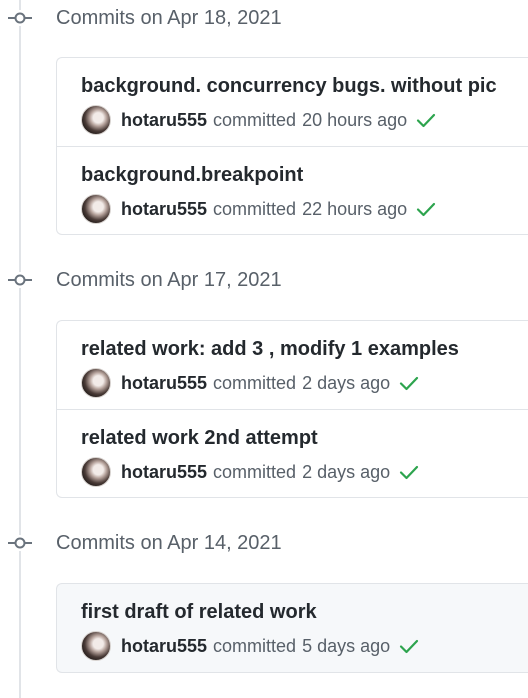 This screenshot has height=698, width=528. Describe the element at coordinates (20, 349) in the screenshot. I see `timeline-line` at that location.